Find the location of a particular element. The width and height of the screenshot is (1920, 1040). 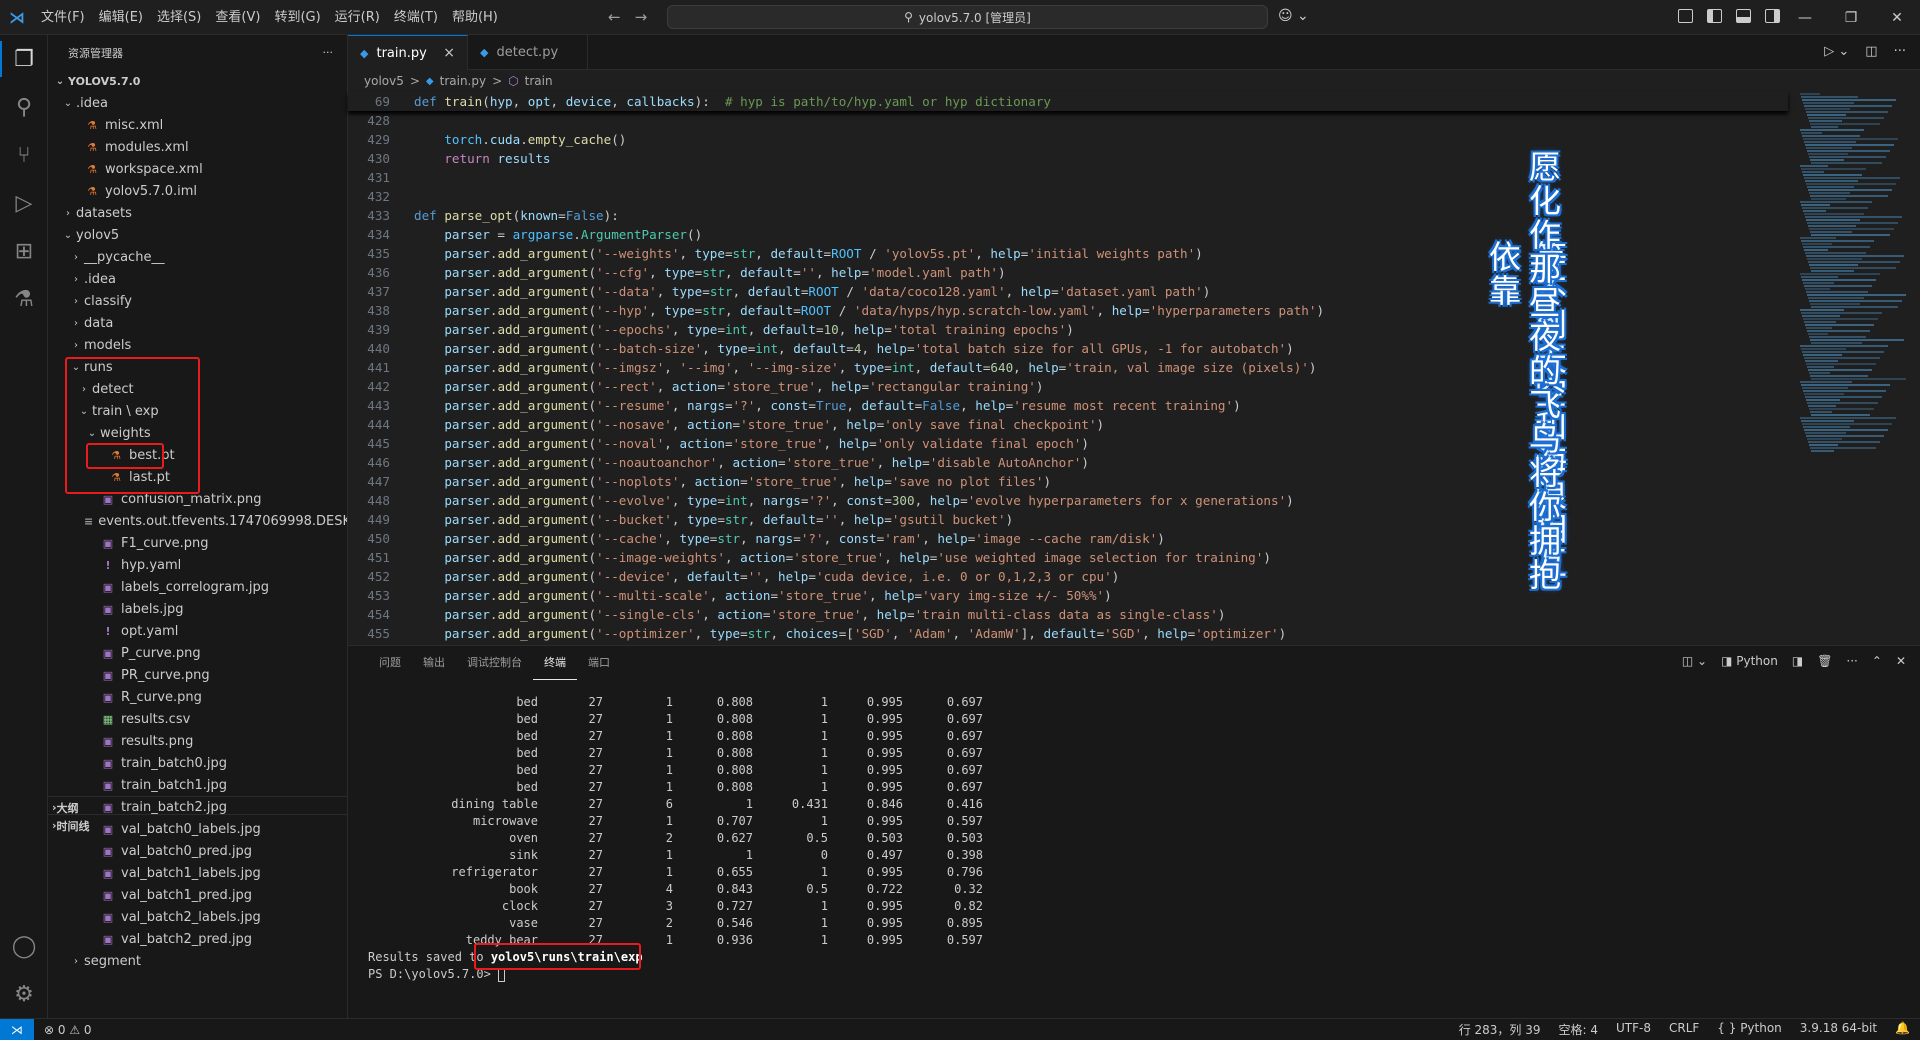

menu-item: 帮助(H) is located at coordinates (475, 17).